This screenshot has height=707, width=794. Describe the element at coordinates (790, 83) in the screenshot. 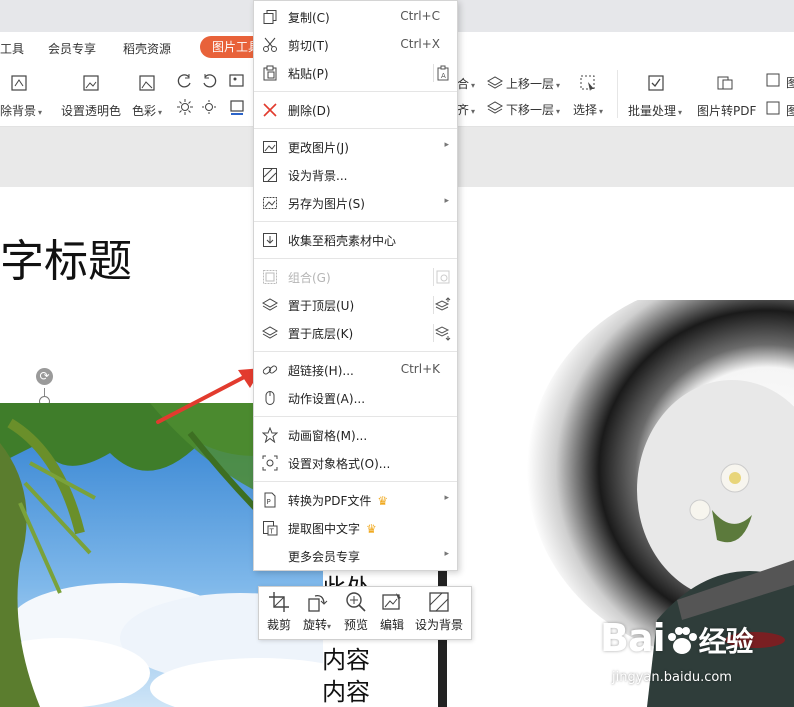

I see `partial-right-label: 图` at that location.